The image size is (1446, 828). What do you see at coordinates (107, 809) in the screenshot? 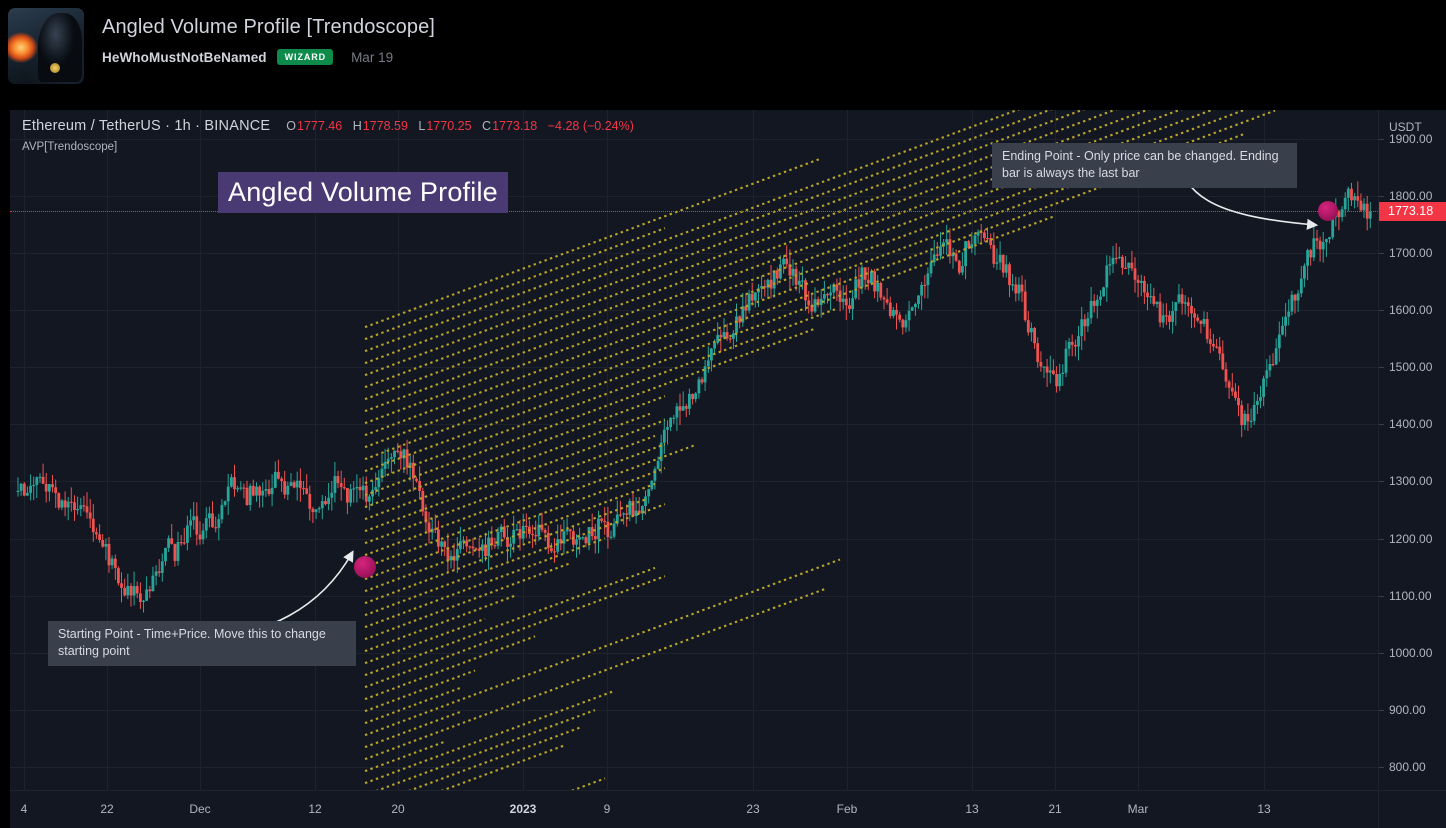
I see `time-axis-tick: 22` at bounding box center [107, 809].